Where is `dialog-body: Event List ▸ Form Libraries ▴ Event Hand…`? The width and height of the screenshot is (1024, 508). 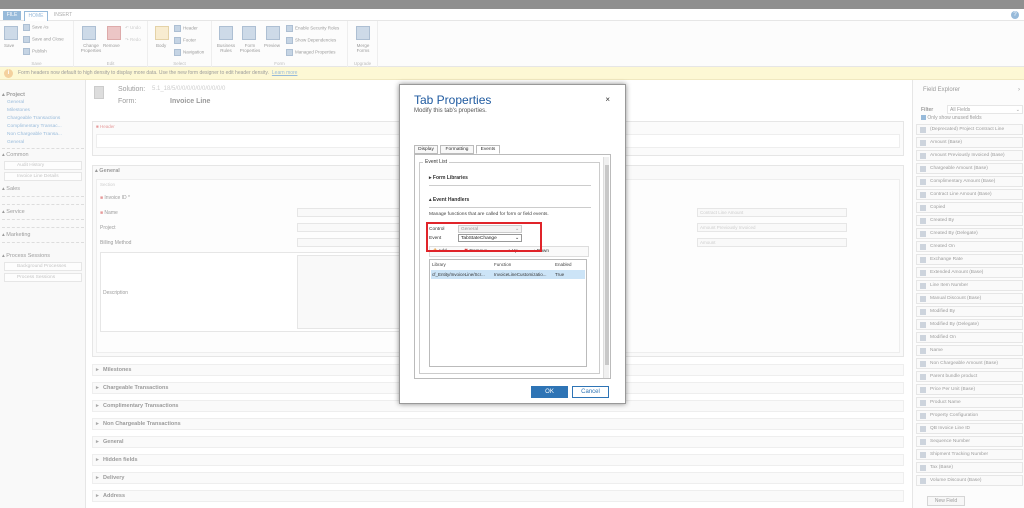 dialog-body: Event List ▸ Form Libraries ▴ Event Hand… is located at coordinates (512, 266).